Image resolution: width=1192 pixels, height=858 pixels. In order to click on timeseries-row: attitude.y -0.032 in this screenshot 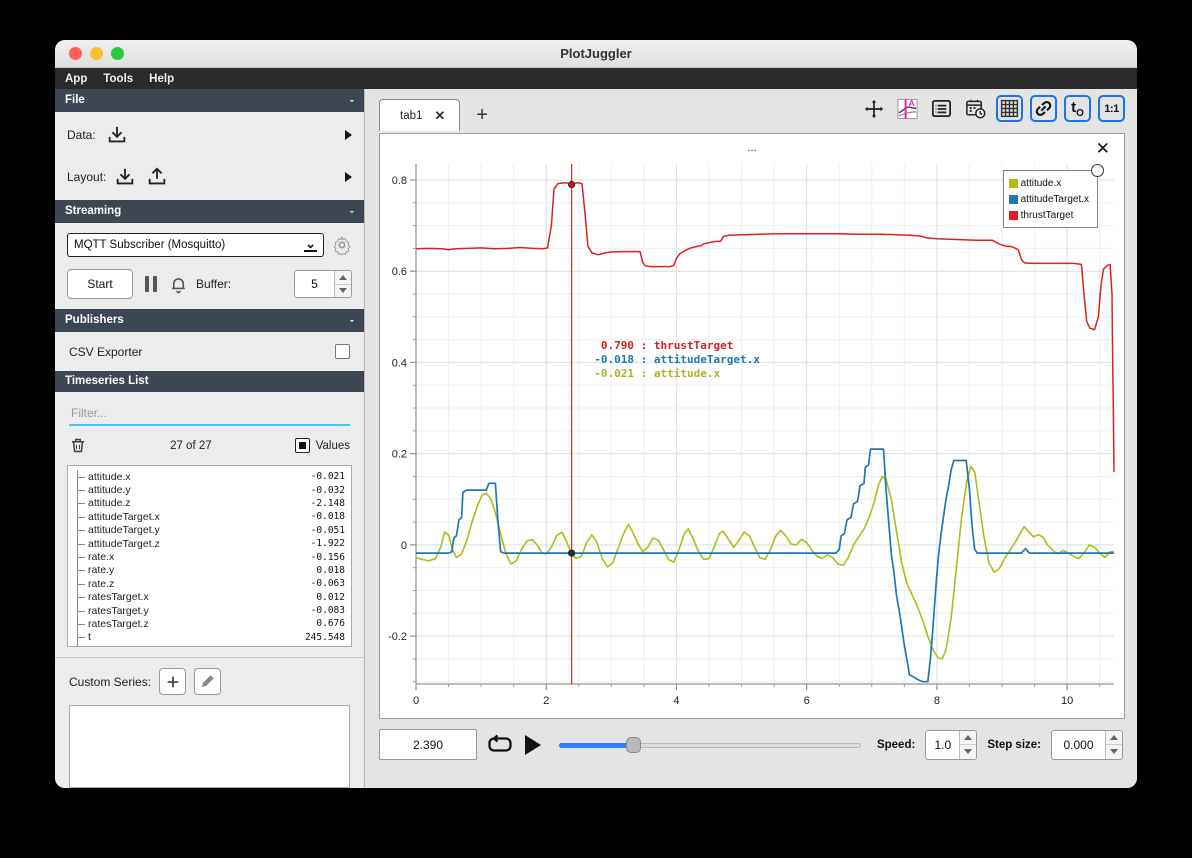, I will do `click(208, 490)`.